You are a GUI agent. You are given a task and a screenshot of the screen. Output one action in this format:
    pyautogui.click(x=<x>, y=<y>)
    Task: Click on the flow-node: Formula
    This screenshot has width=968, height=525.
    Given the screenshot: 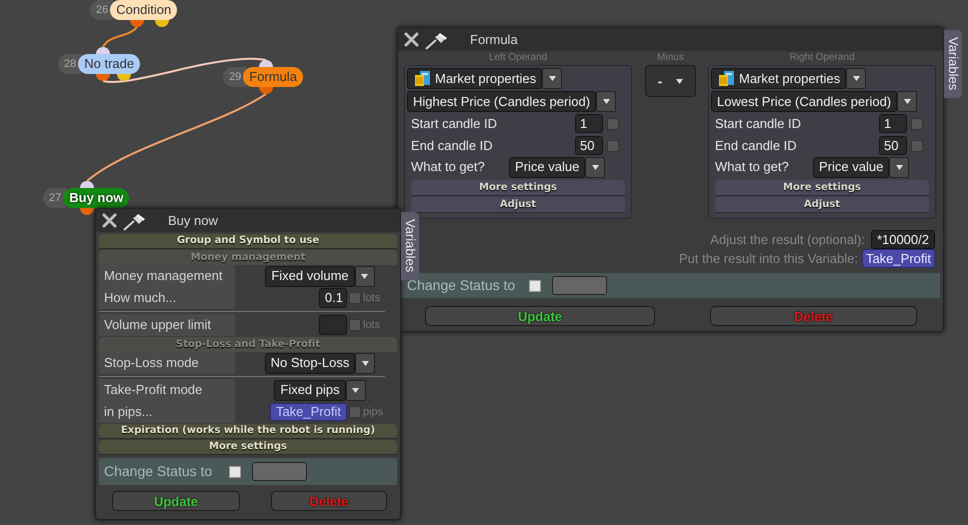 What is the action you would take?
    pyautogui.click(x=273, y=77)
    